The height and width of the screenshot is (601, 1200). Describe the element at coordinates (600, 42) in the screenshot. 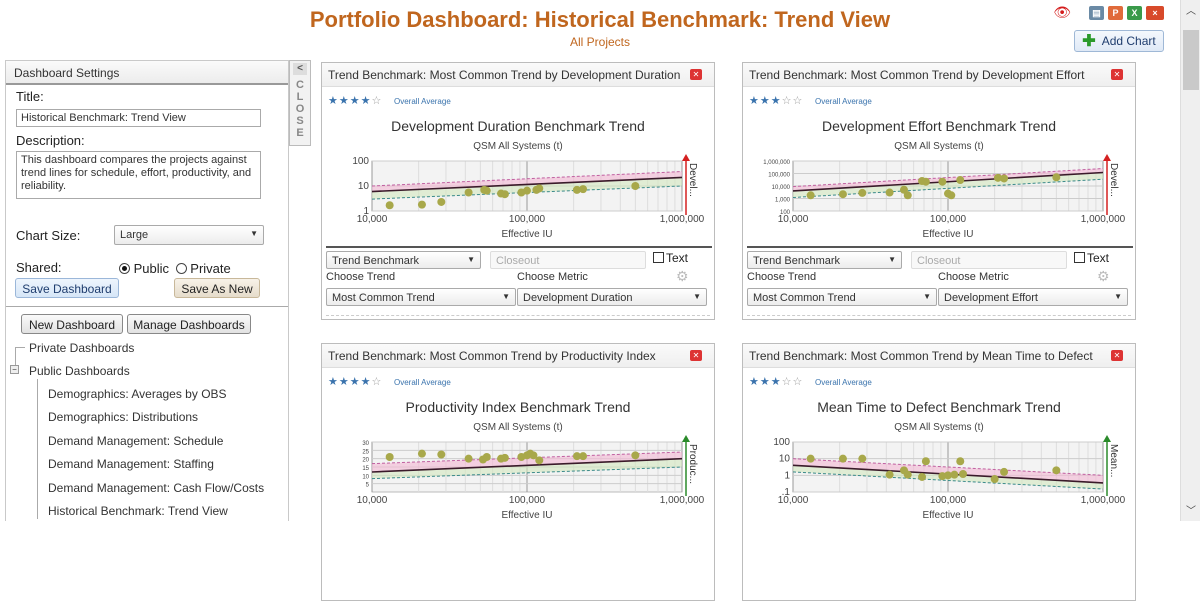

I see `page-subtitle: All Projects` at that location.